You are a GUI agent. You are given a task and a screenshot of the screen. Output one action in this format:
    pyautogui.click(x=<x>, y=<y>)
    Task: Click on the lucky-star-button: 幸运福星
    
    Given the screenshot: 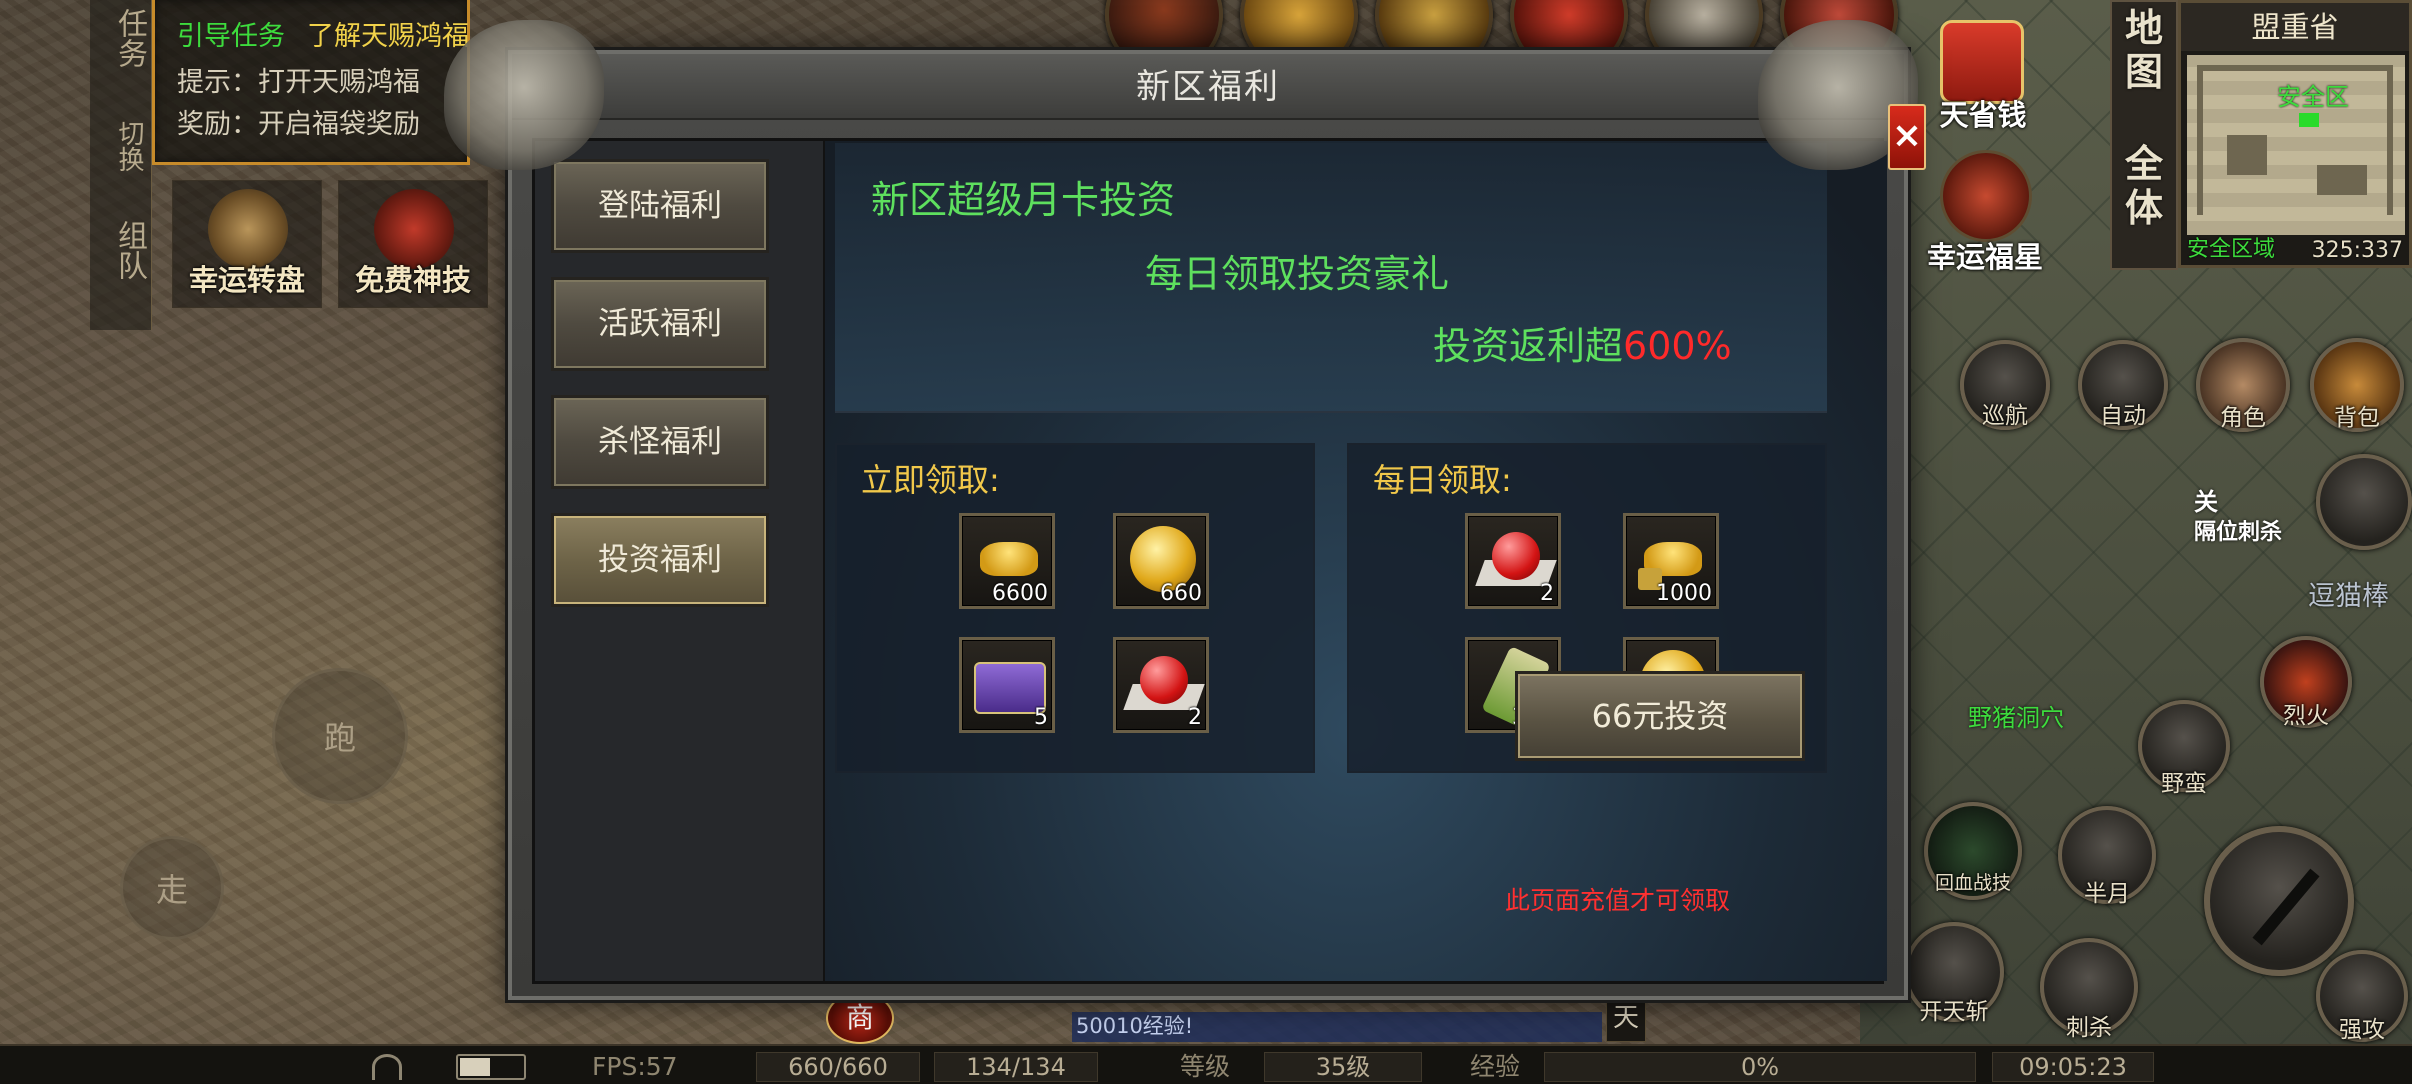 What is the action you would take?
    pyautogui.click(x=1985, y=215)
    